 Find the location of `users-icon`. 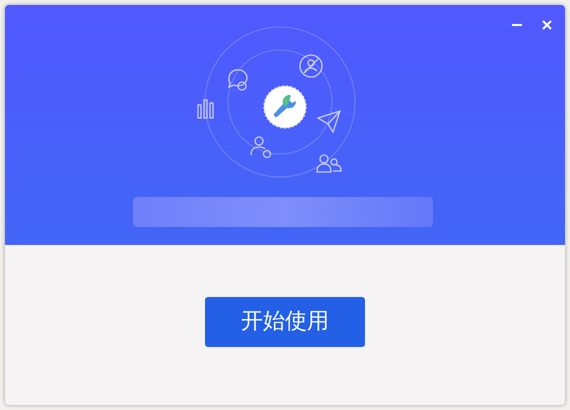

users-icon is located at coordinates (329, 163).